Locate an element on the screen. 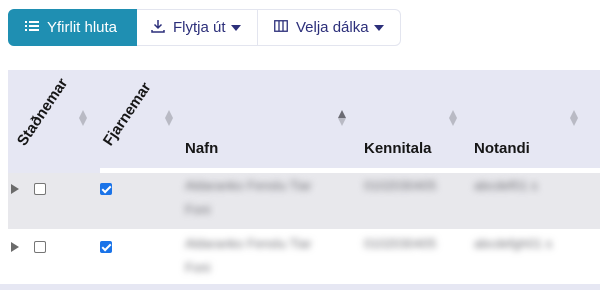 Image resolution: width=600 pixels, height=290 pixels. sort-ascending-icon is located at coordinates (342, 118).